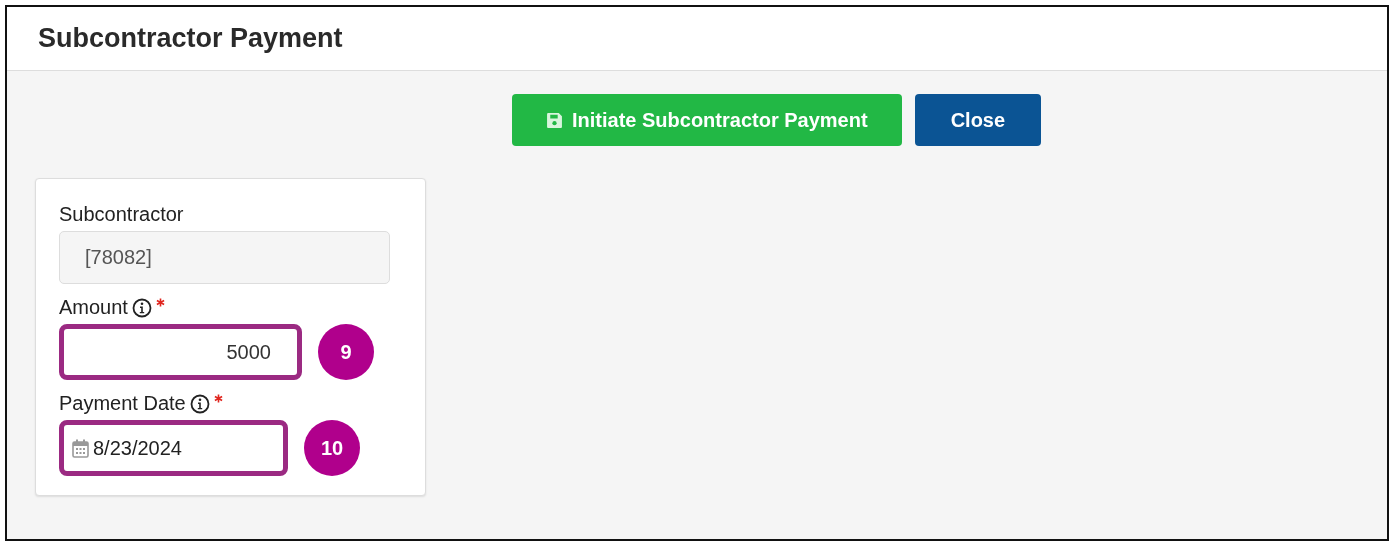 This screenshot has width=1395, height=546. What do you see at coordinates (978, 120) in the screenshot?
I see `close-button: Close` at bounding box center [978, 120].